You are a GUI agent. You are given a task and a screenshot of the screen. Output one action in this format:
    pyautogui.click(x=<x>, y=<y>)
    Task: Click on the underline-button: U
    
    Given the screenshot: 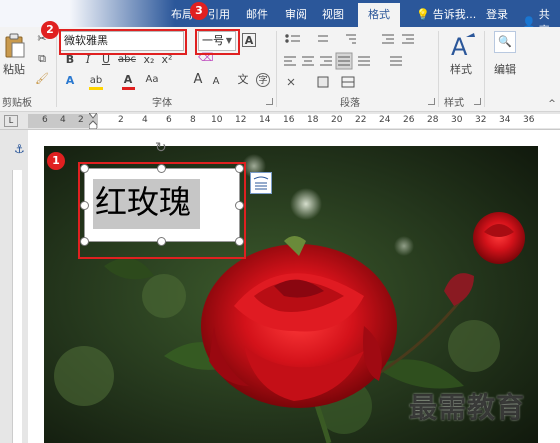 What is the action you would take?
    pyautogui.click(x=106, y=60)
    